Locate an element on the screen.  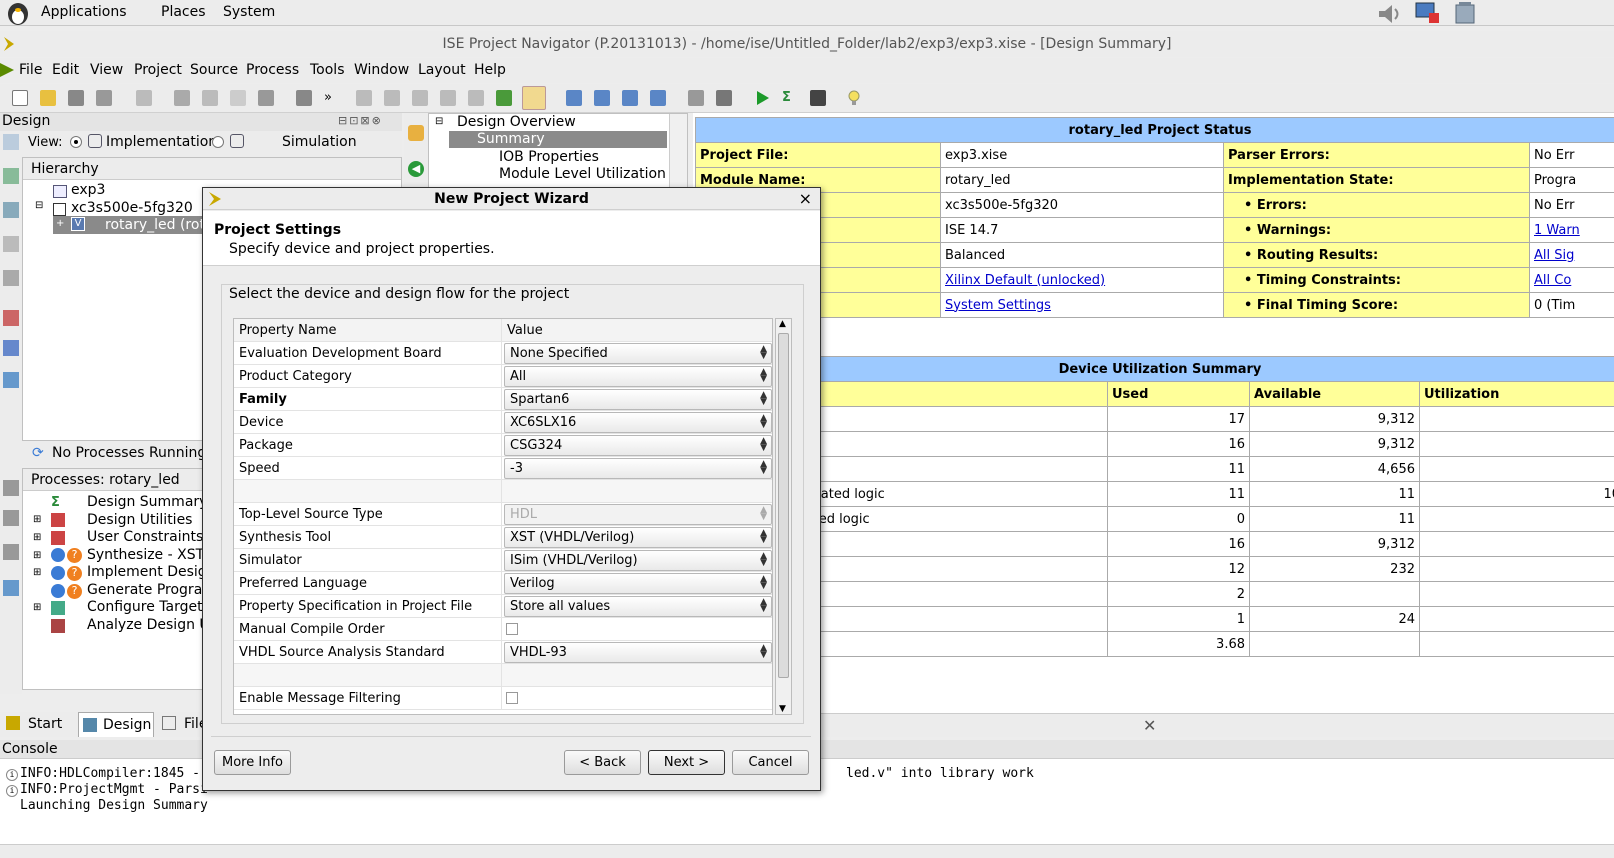
properties-icon is located at coordinates (11, 278).